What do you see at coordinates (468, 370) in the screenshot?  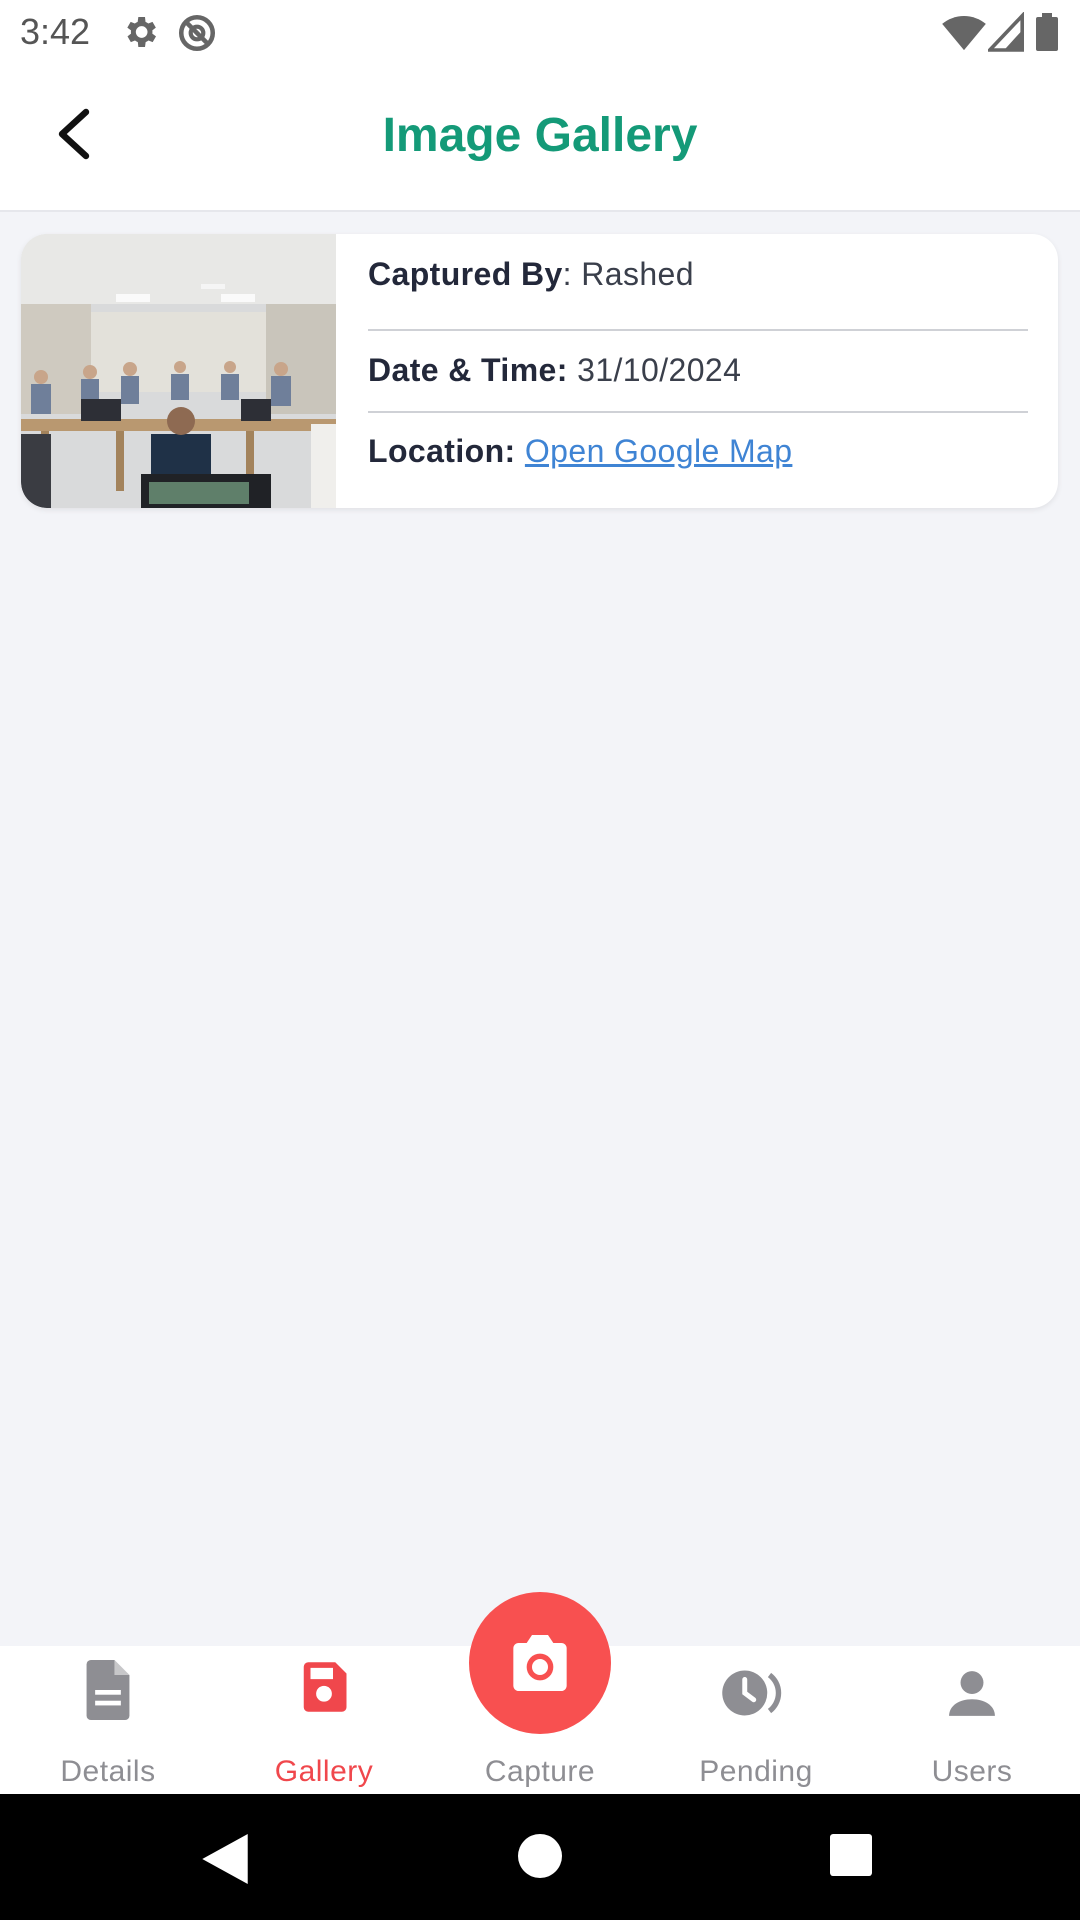 I see `datetime-label: Date & Time:` at bounding box center [468, 370].